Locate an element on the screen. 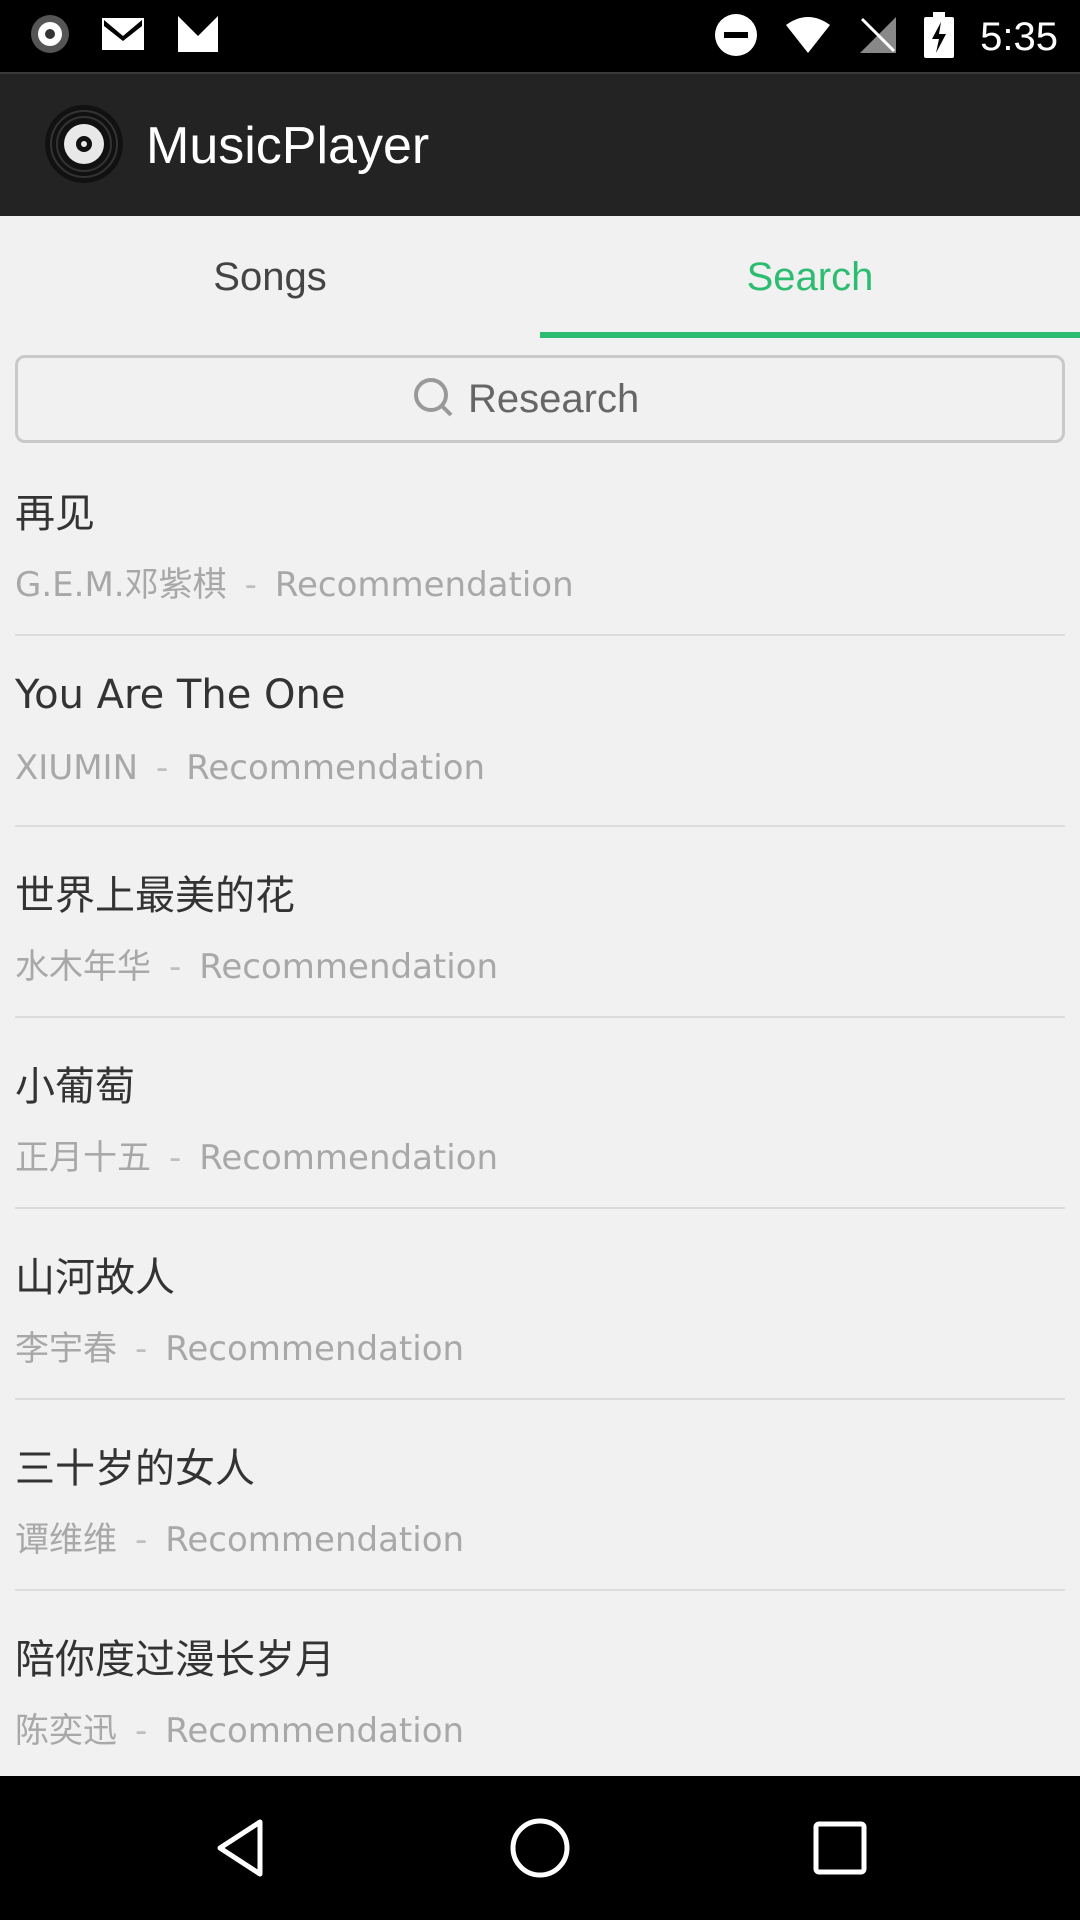  song-meta: XIUMIN - Recommendation is located at coordinates (250, 768).